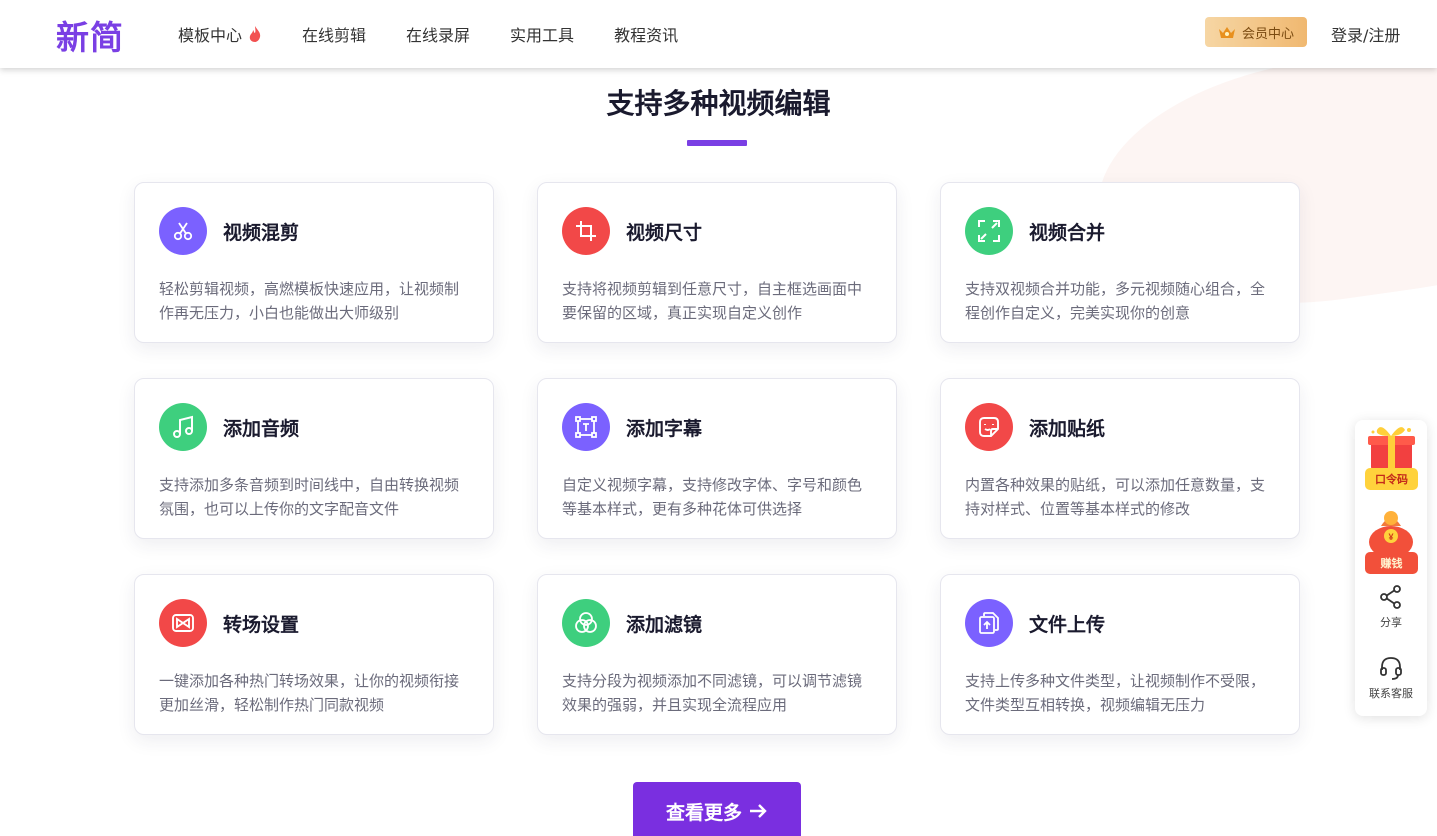  I want to click on share-icon, so click(1390, 597).